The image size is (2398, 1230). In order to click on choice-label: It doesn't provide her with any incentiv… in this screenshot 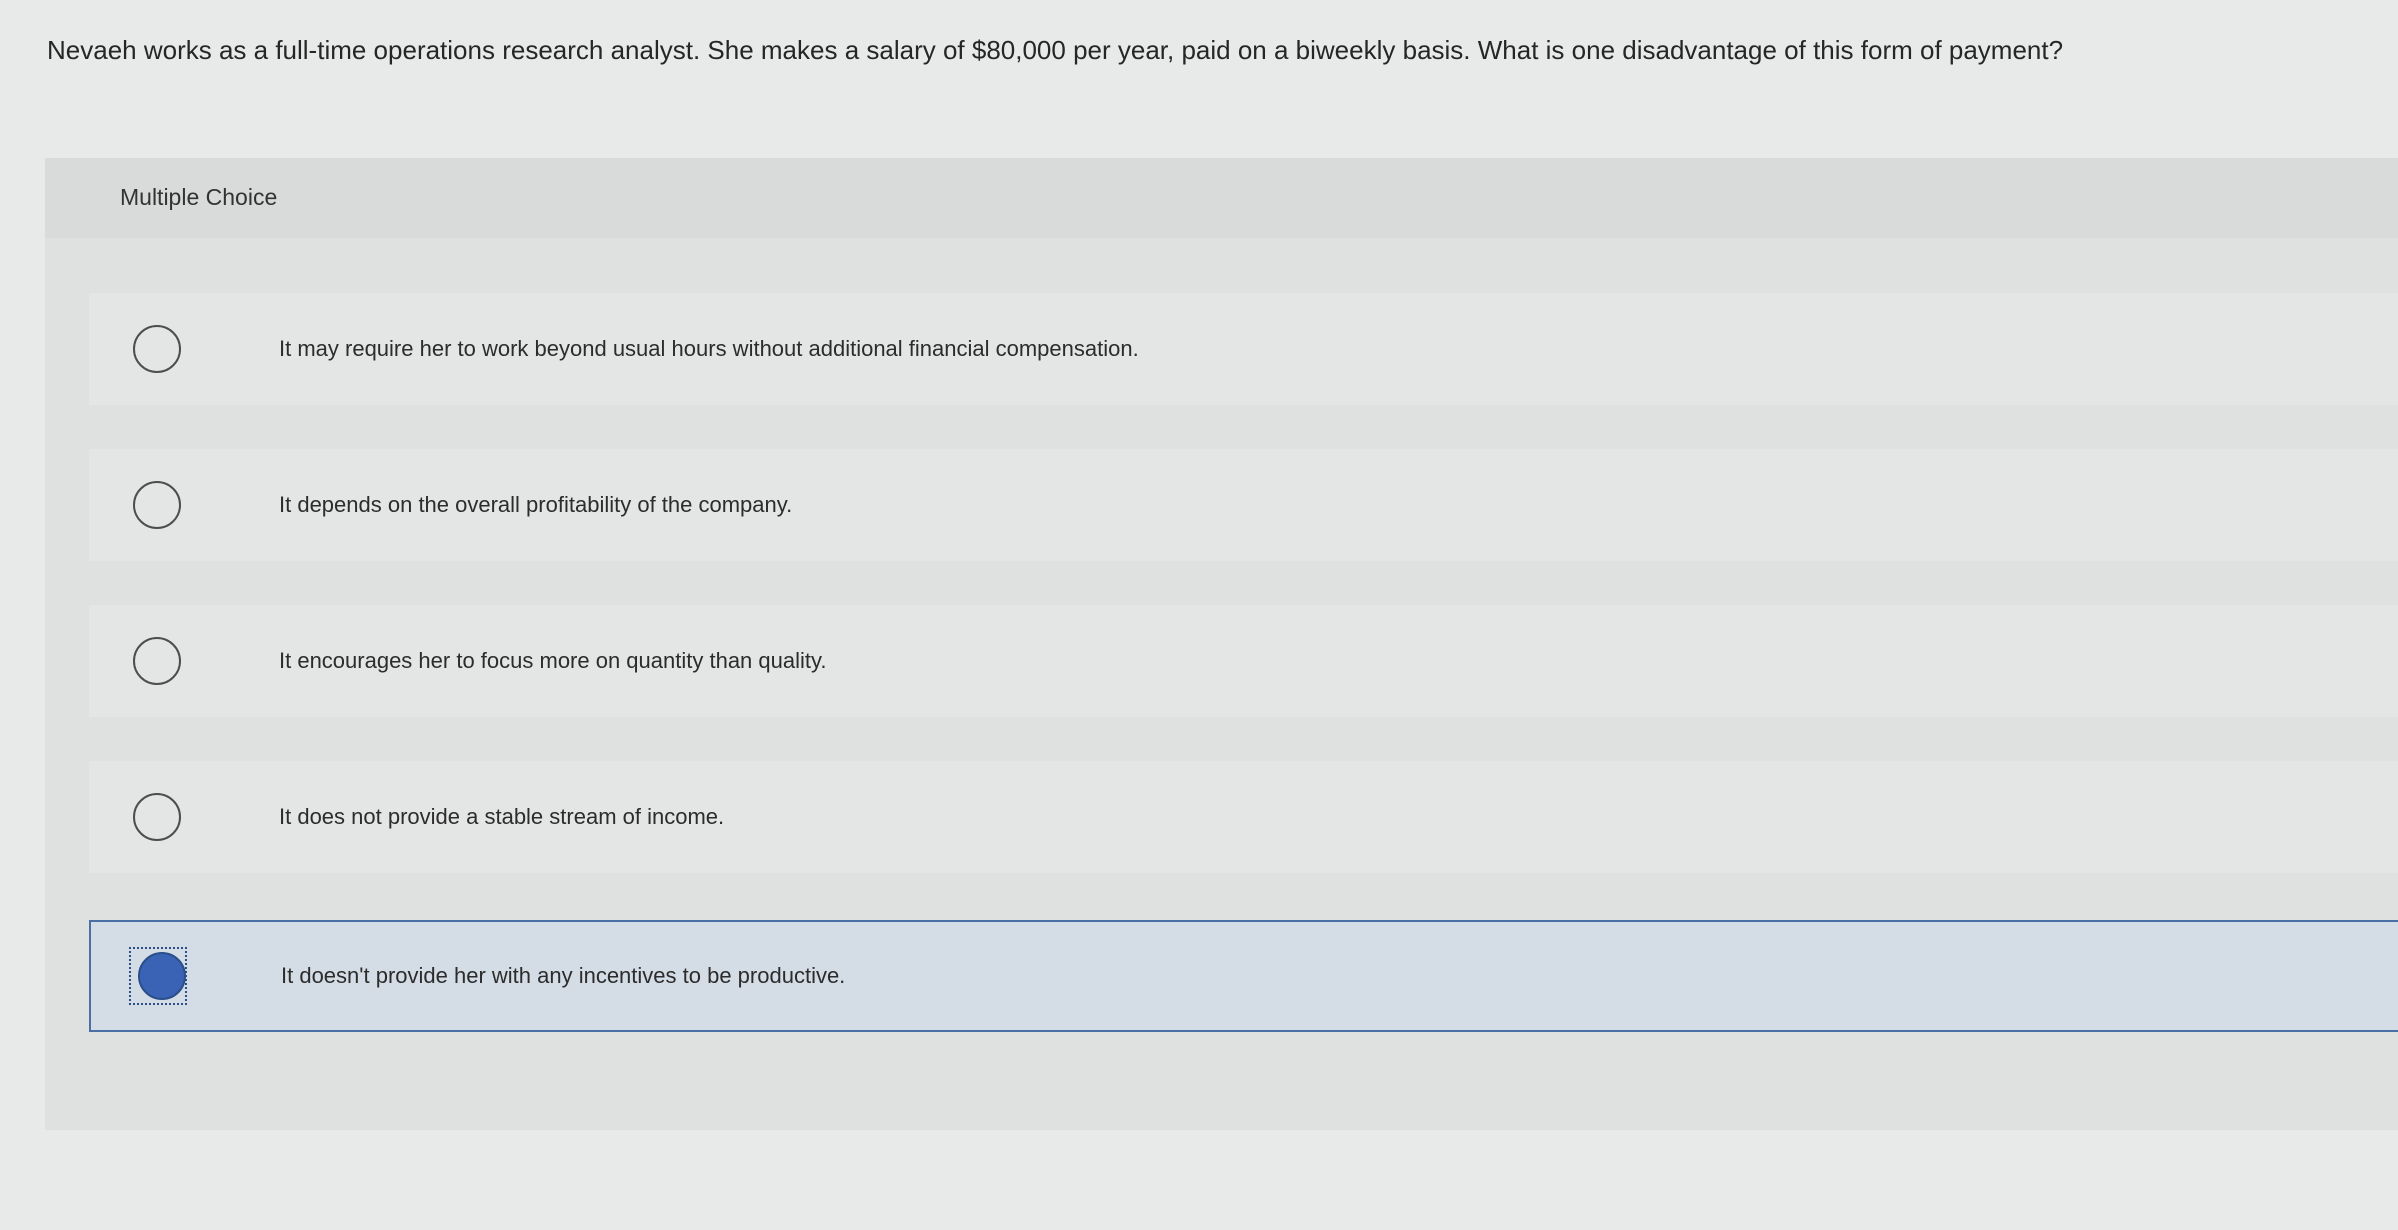, I will do `click(563, 975)`.